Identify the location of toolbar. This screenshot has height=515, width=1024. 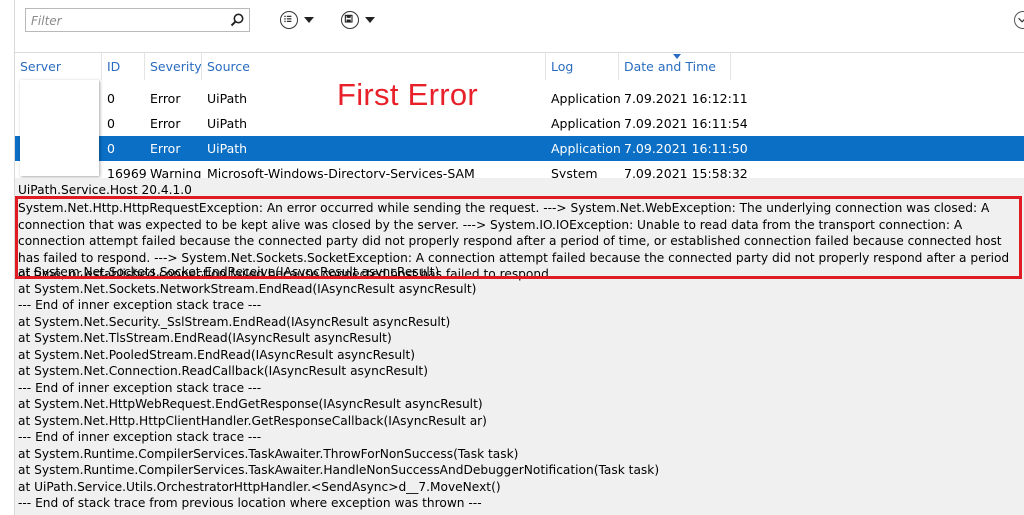
(519, 26).